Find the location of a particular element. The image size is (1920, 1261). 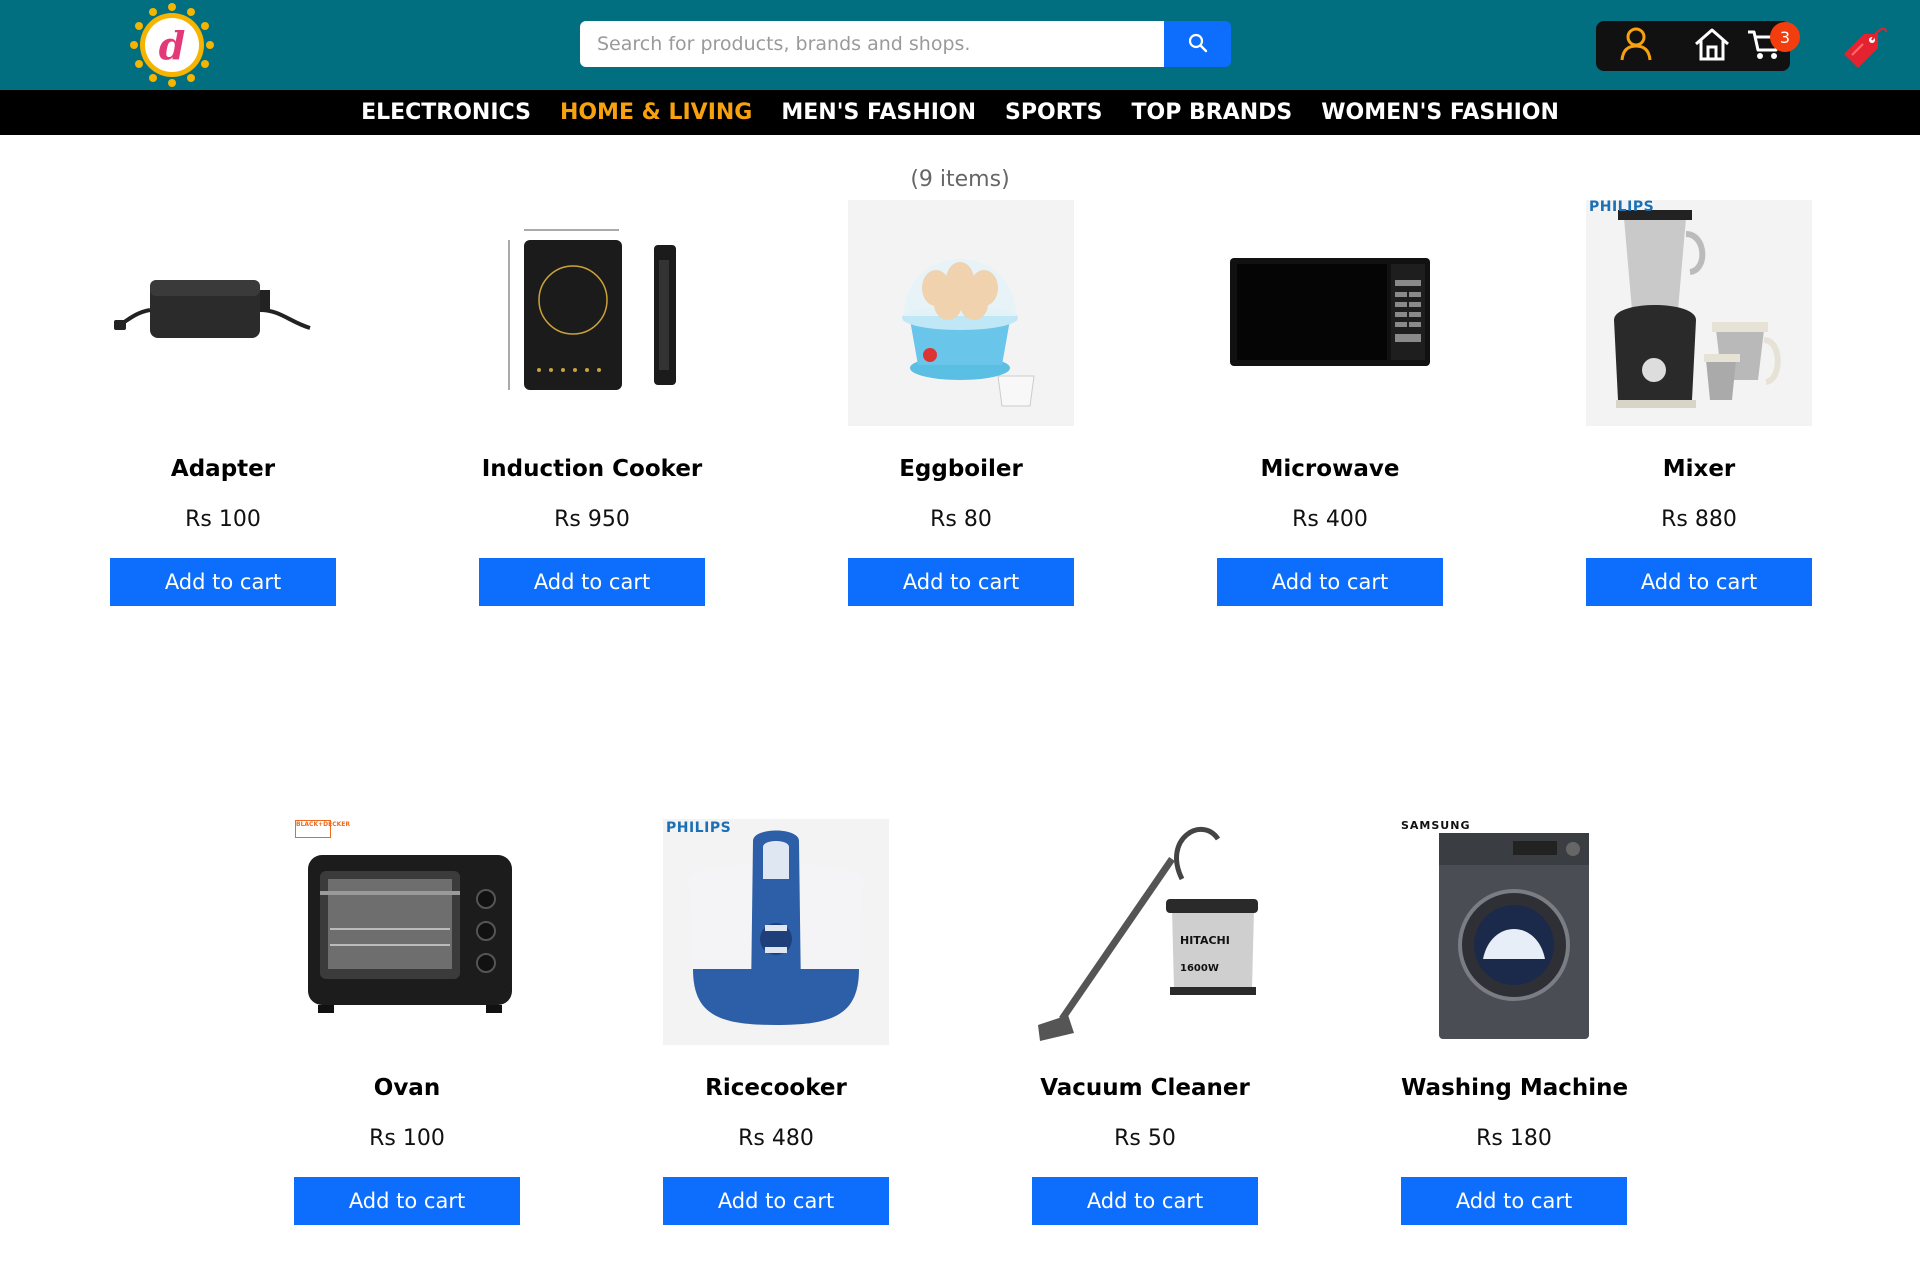

product-name: Eggboiler is located at coordinates (961, 469).